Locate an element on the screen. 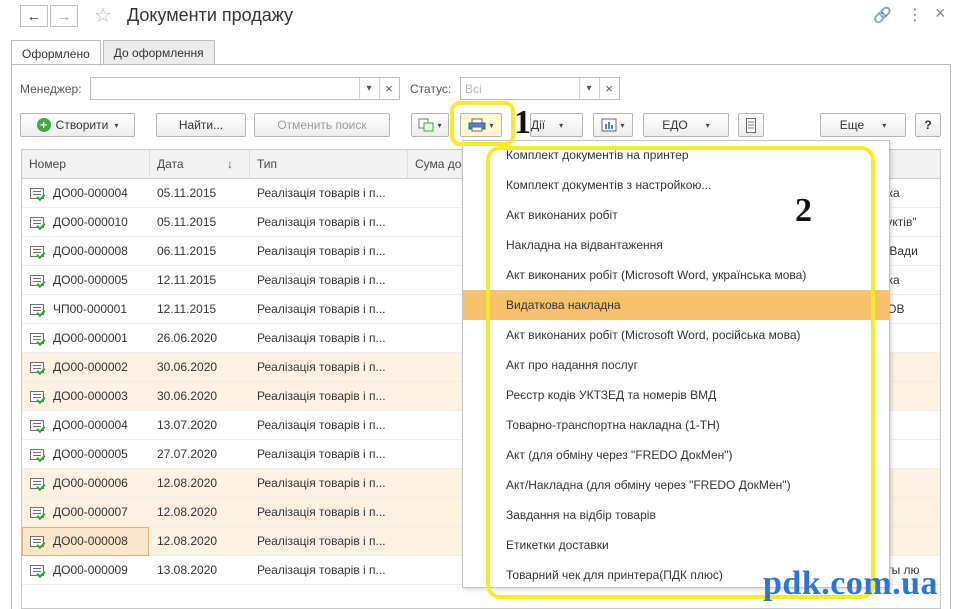  status-dropdown-button: ▾ is located at coordinates (588, 88).